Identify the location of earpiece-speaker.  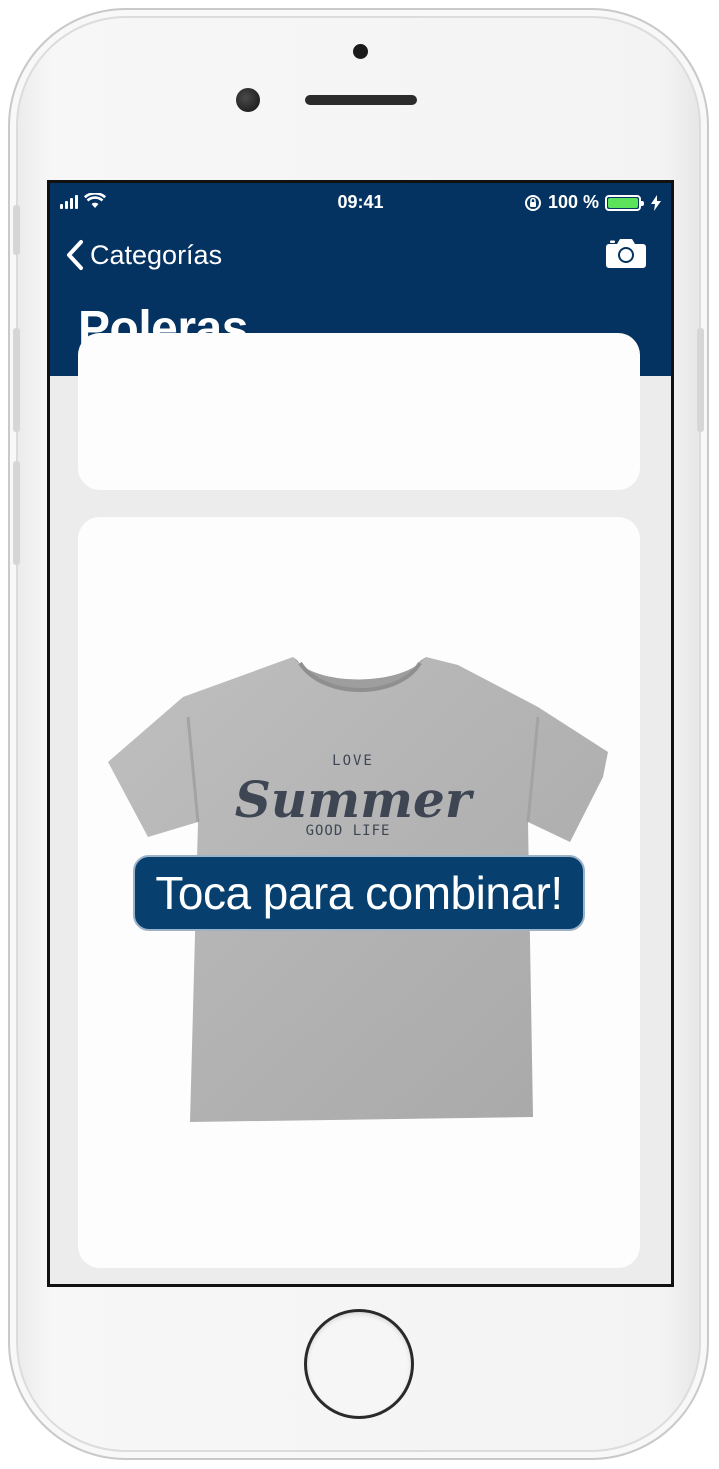
(361, 100).